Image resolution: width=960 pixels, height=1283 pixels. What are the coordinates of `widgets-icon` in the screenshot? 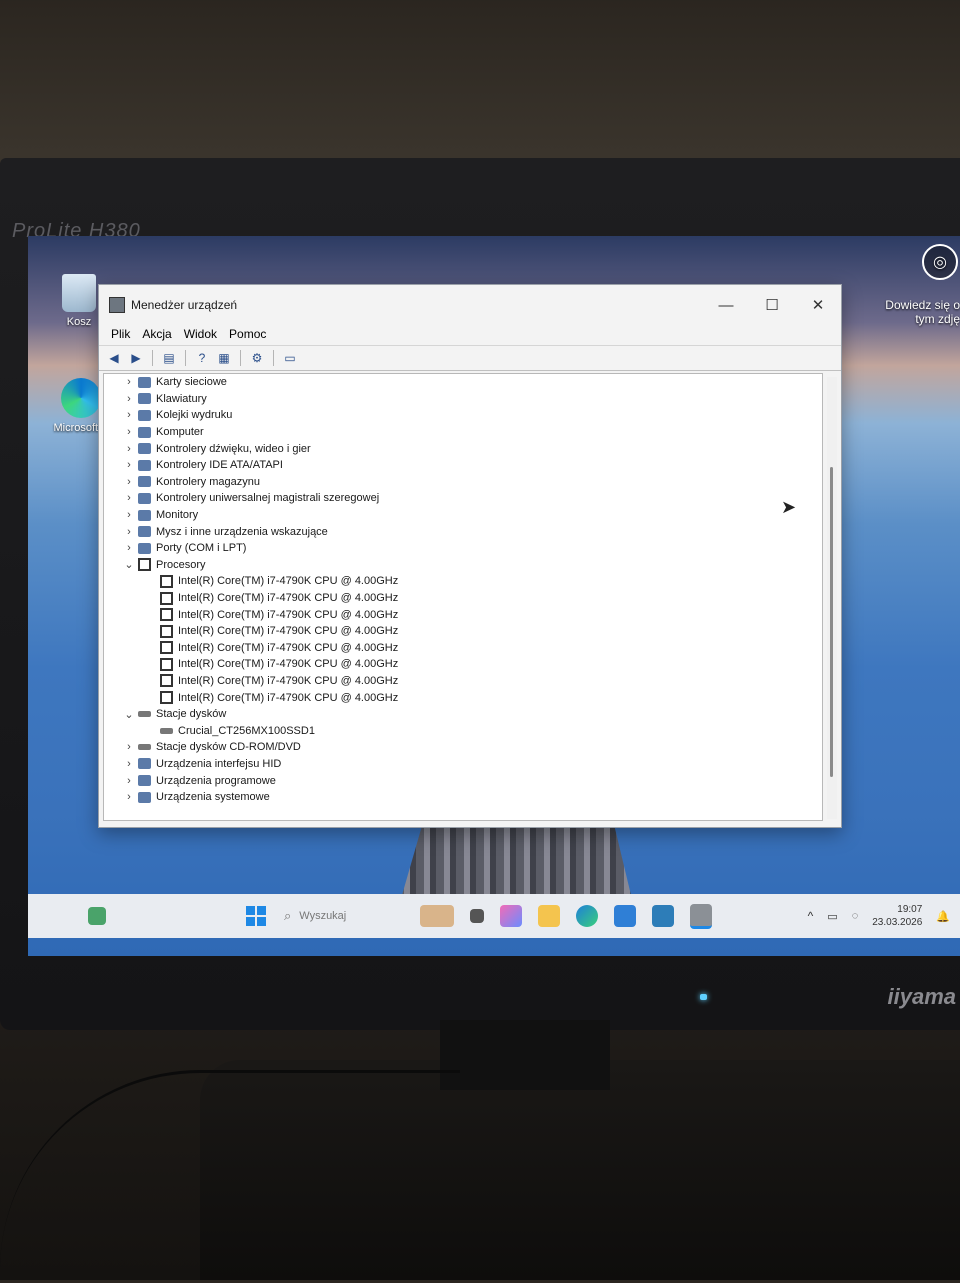 It's located at (97, 916).